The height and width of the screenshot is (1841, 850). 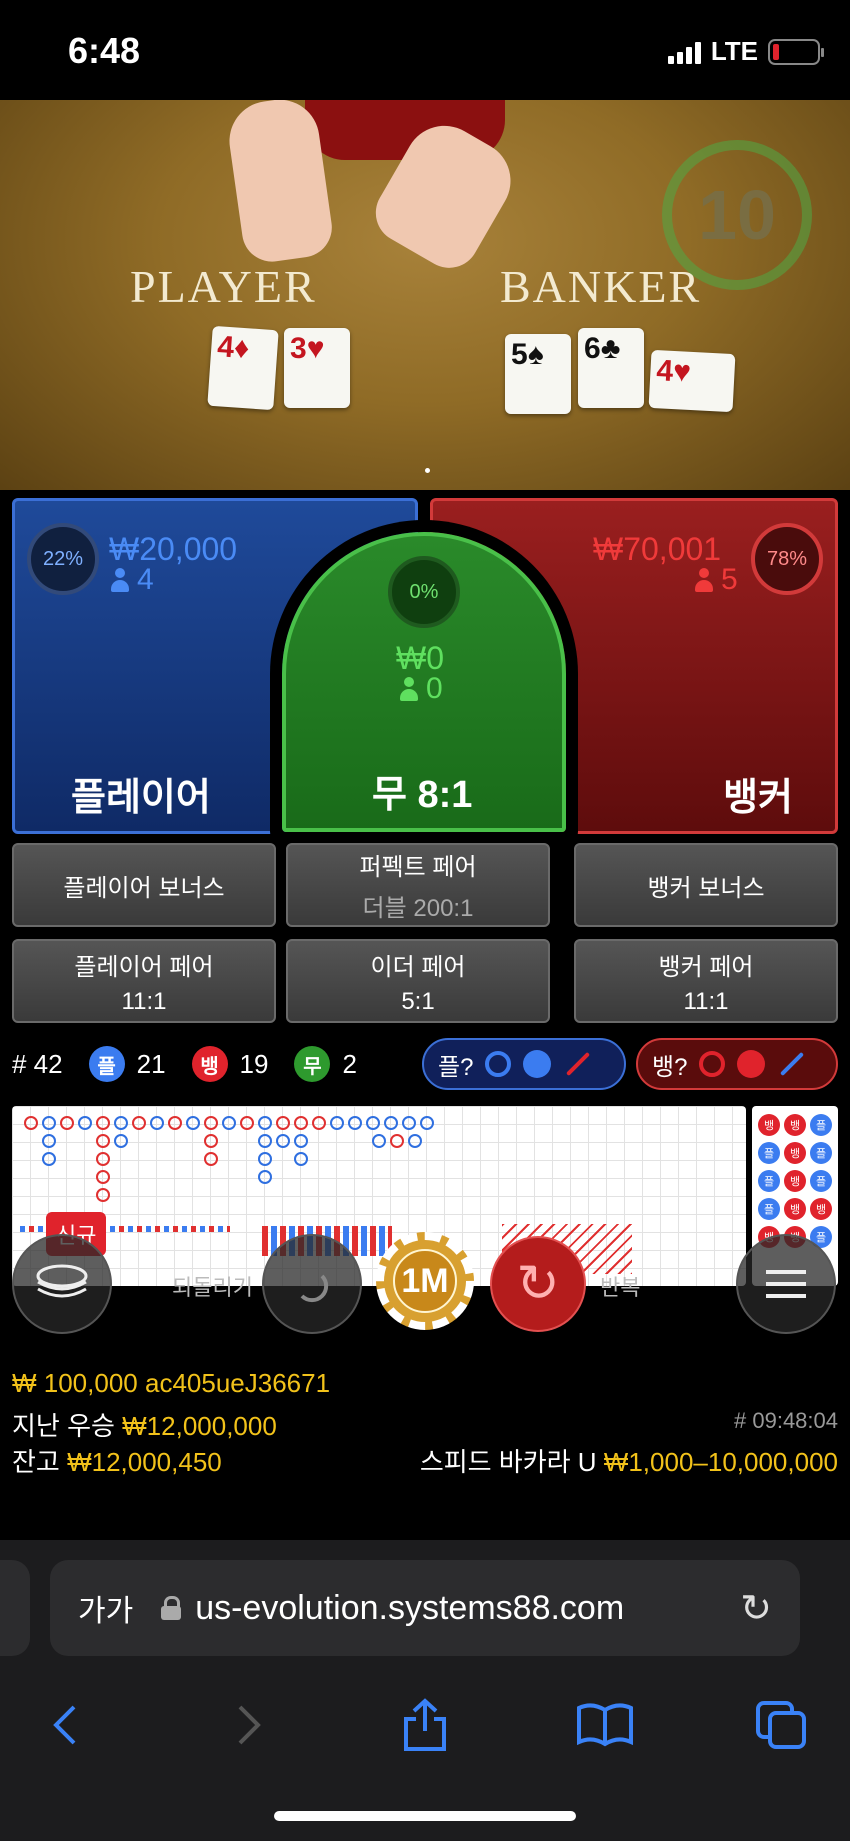 I want to click on player-bonus-button: 플레이어 보너스, so click(x=144, y=885).